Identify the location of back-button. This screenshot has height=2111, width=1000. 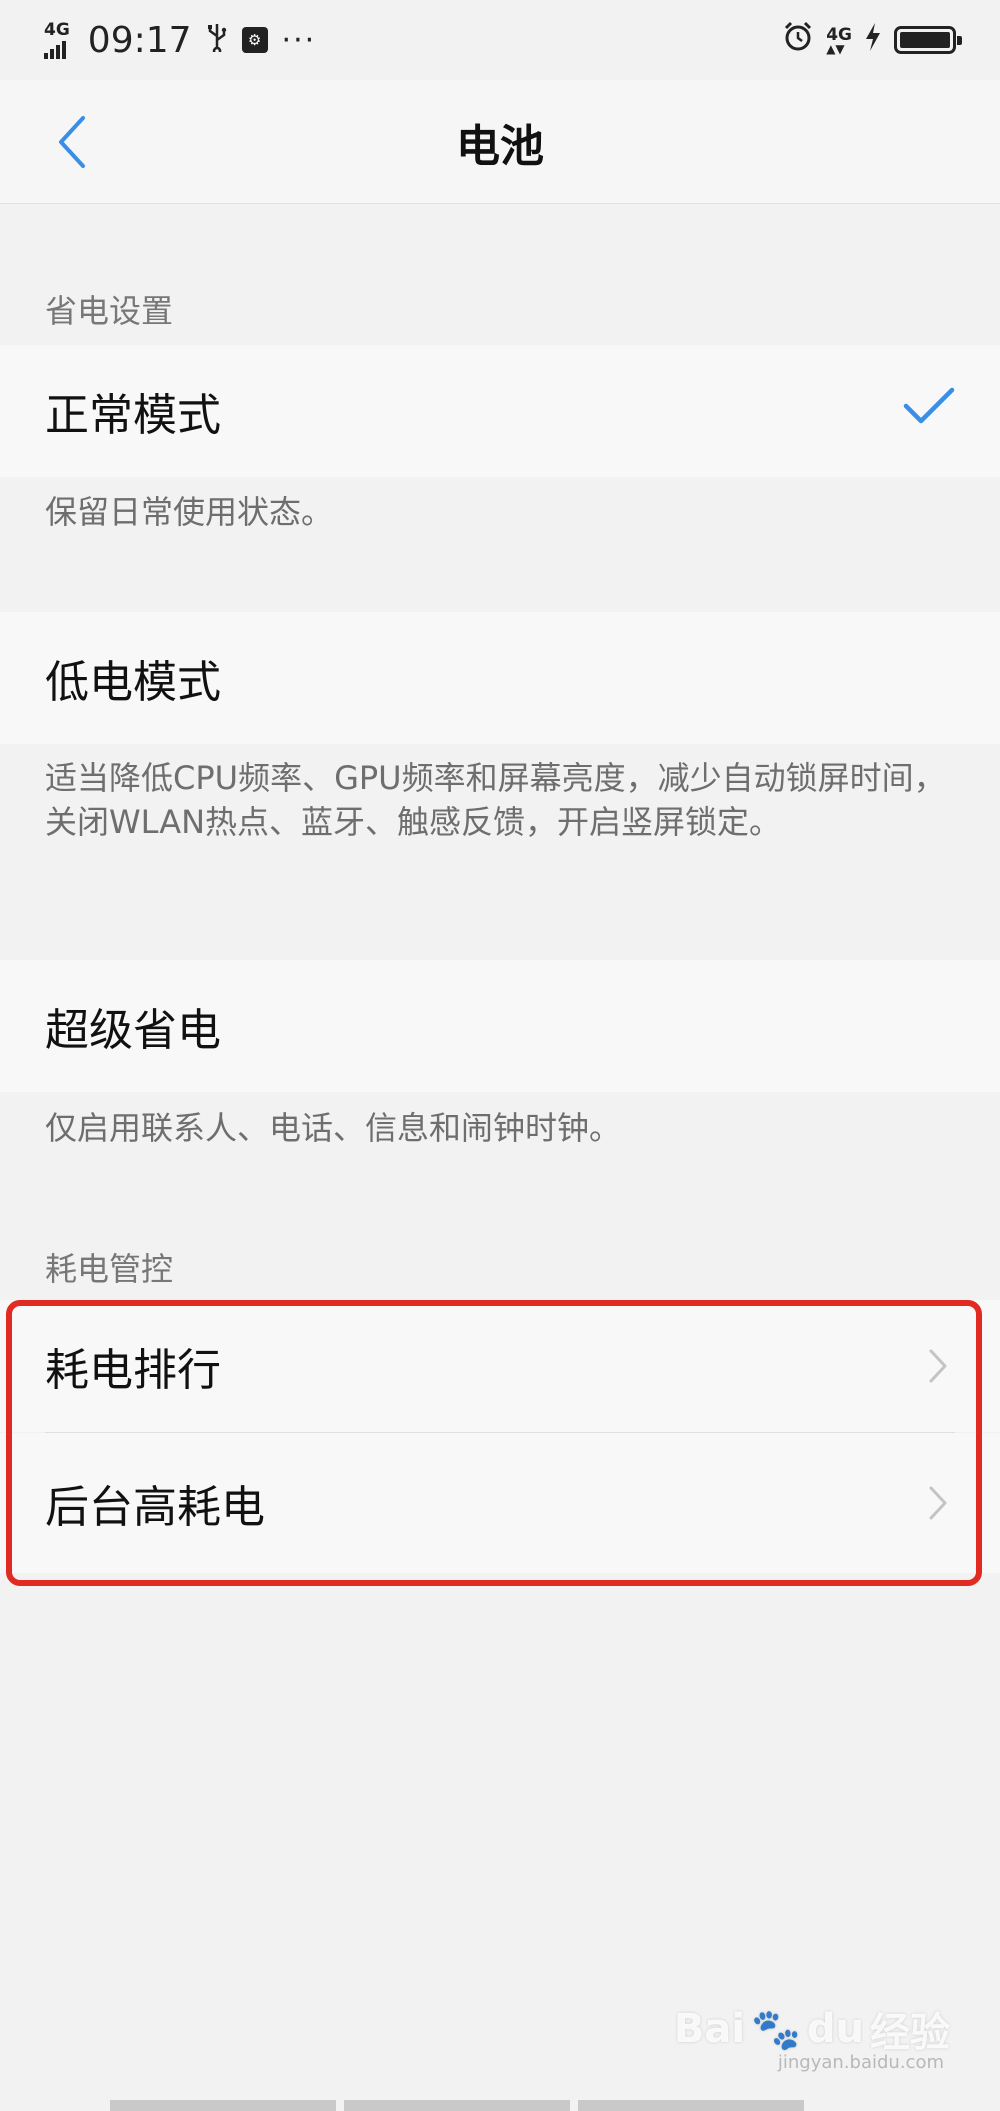
(72, 142).